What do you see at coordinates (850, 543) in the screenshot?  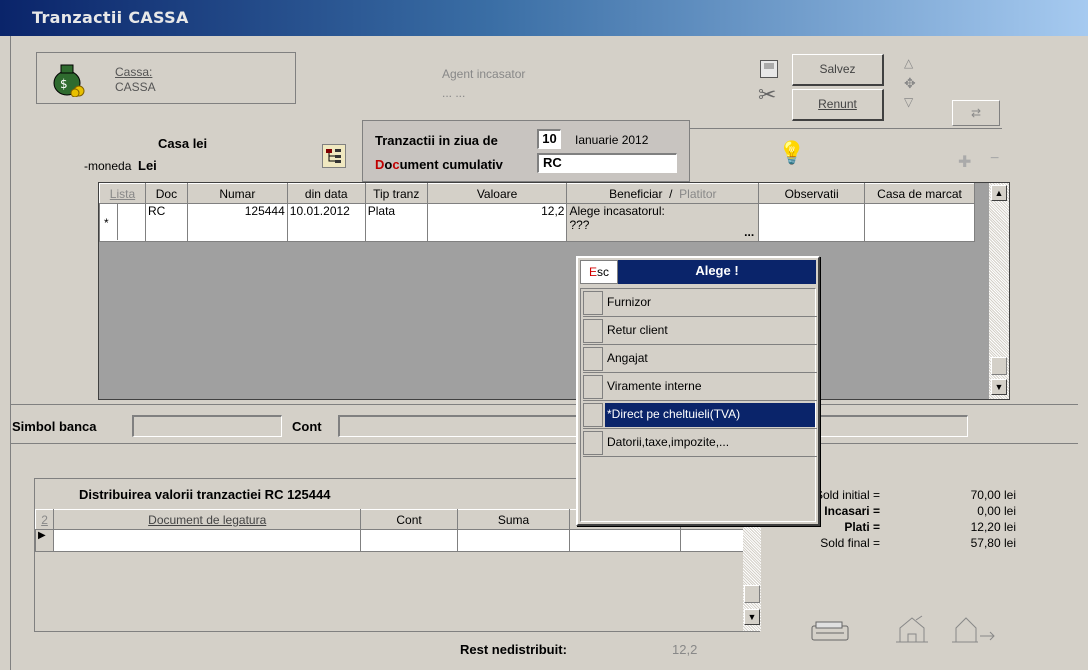 I see `sold-final-label: Sold final =` at bounding box center [850, 543].